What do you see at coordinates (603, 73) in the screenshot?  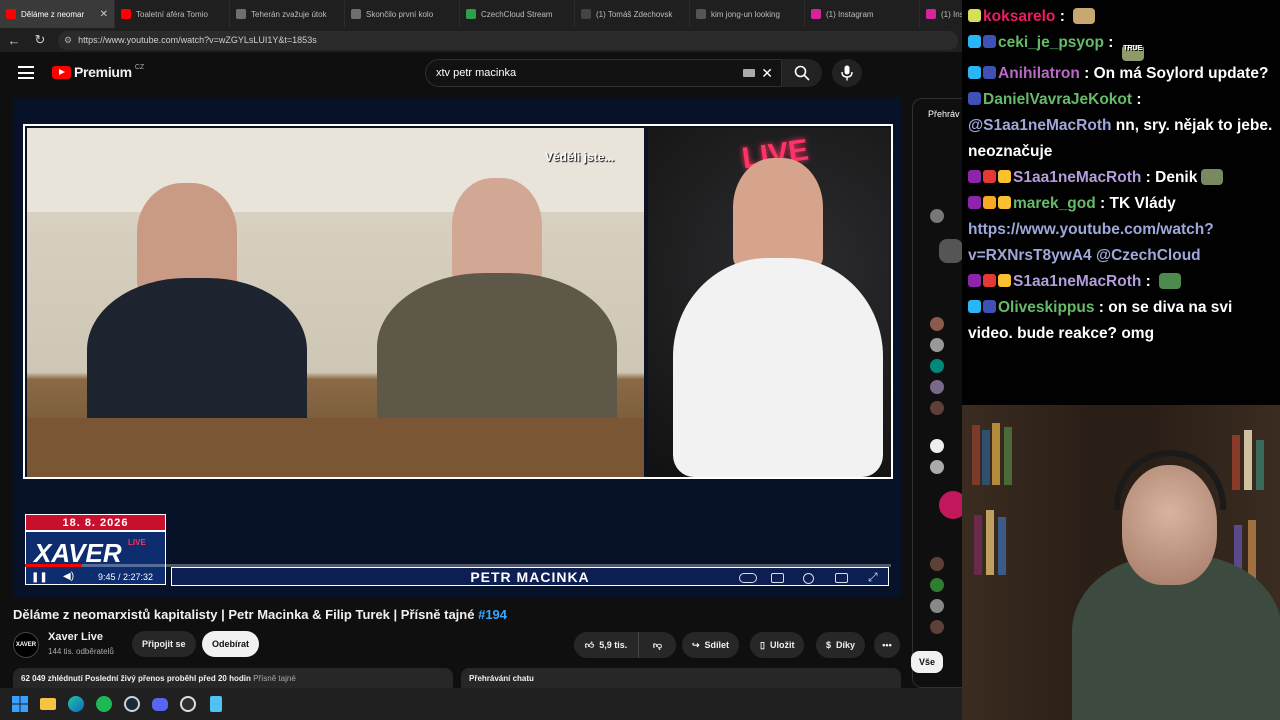 I see `search-input: xtv petr macinka ✕` at bounding box center [603, 73].